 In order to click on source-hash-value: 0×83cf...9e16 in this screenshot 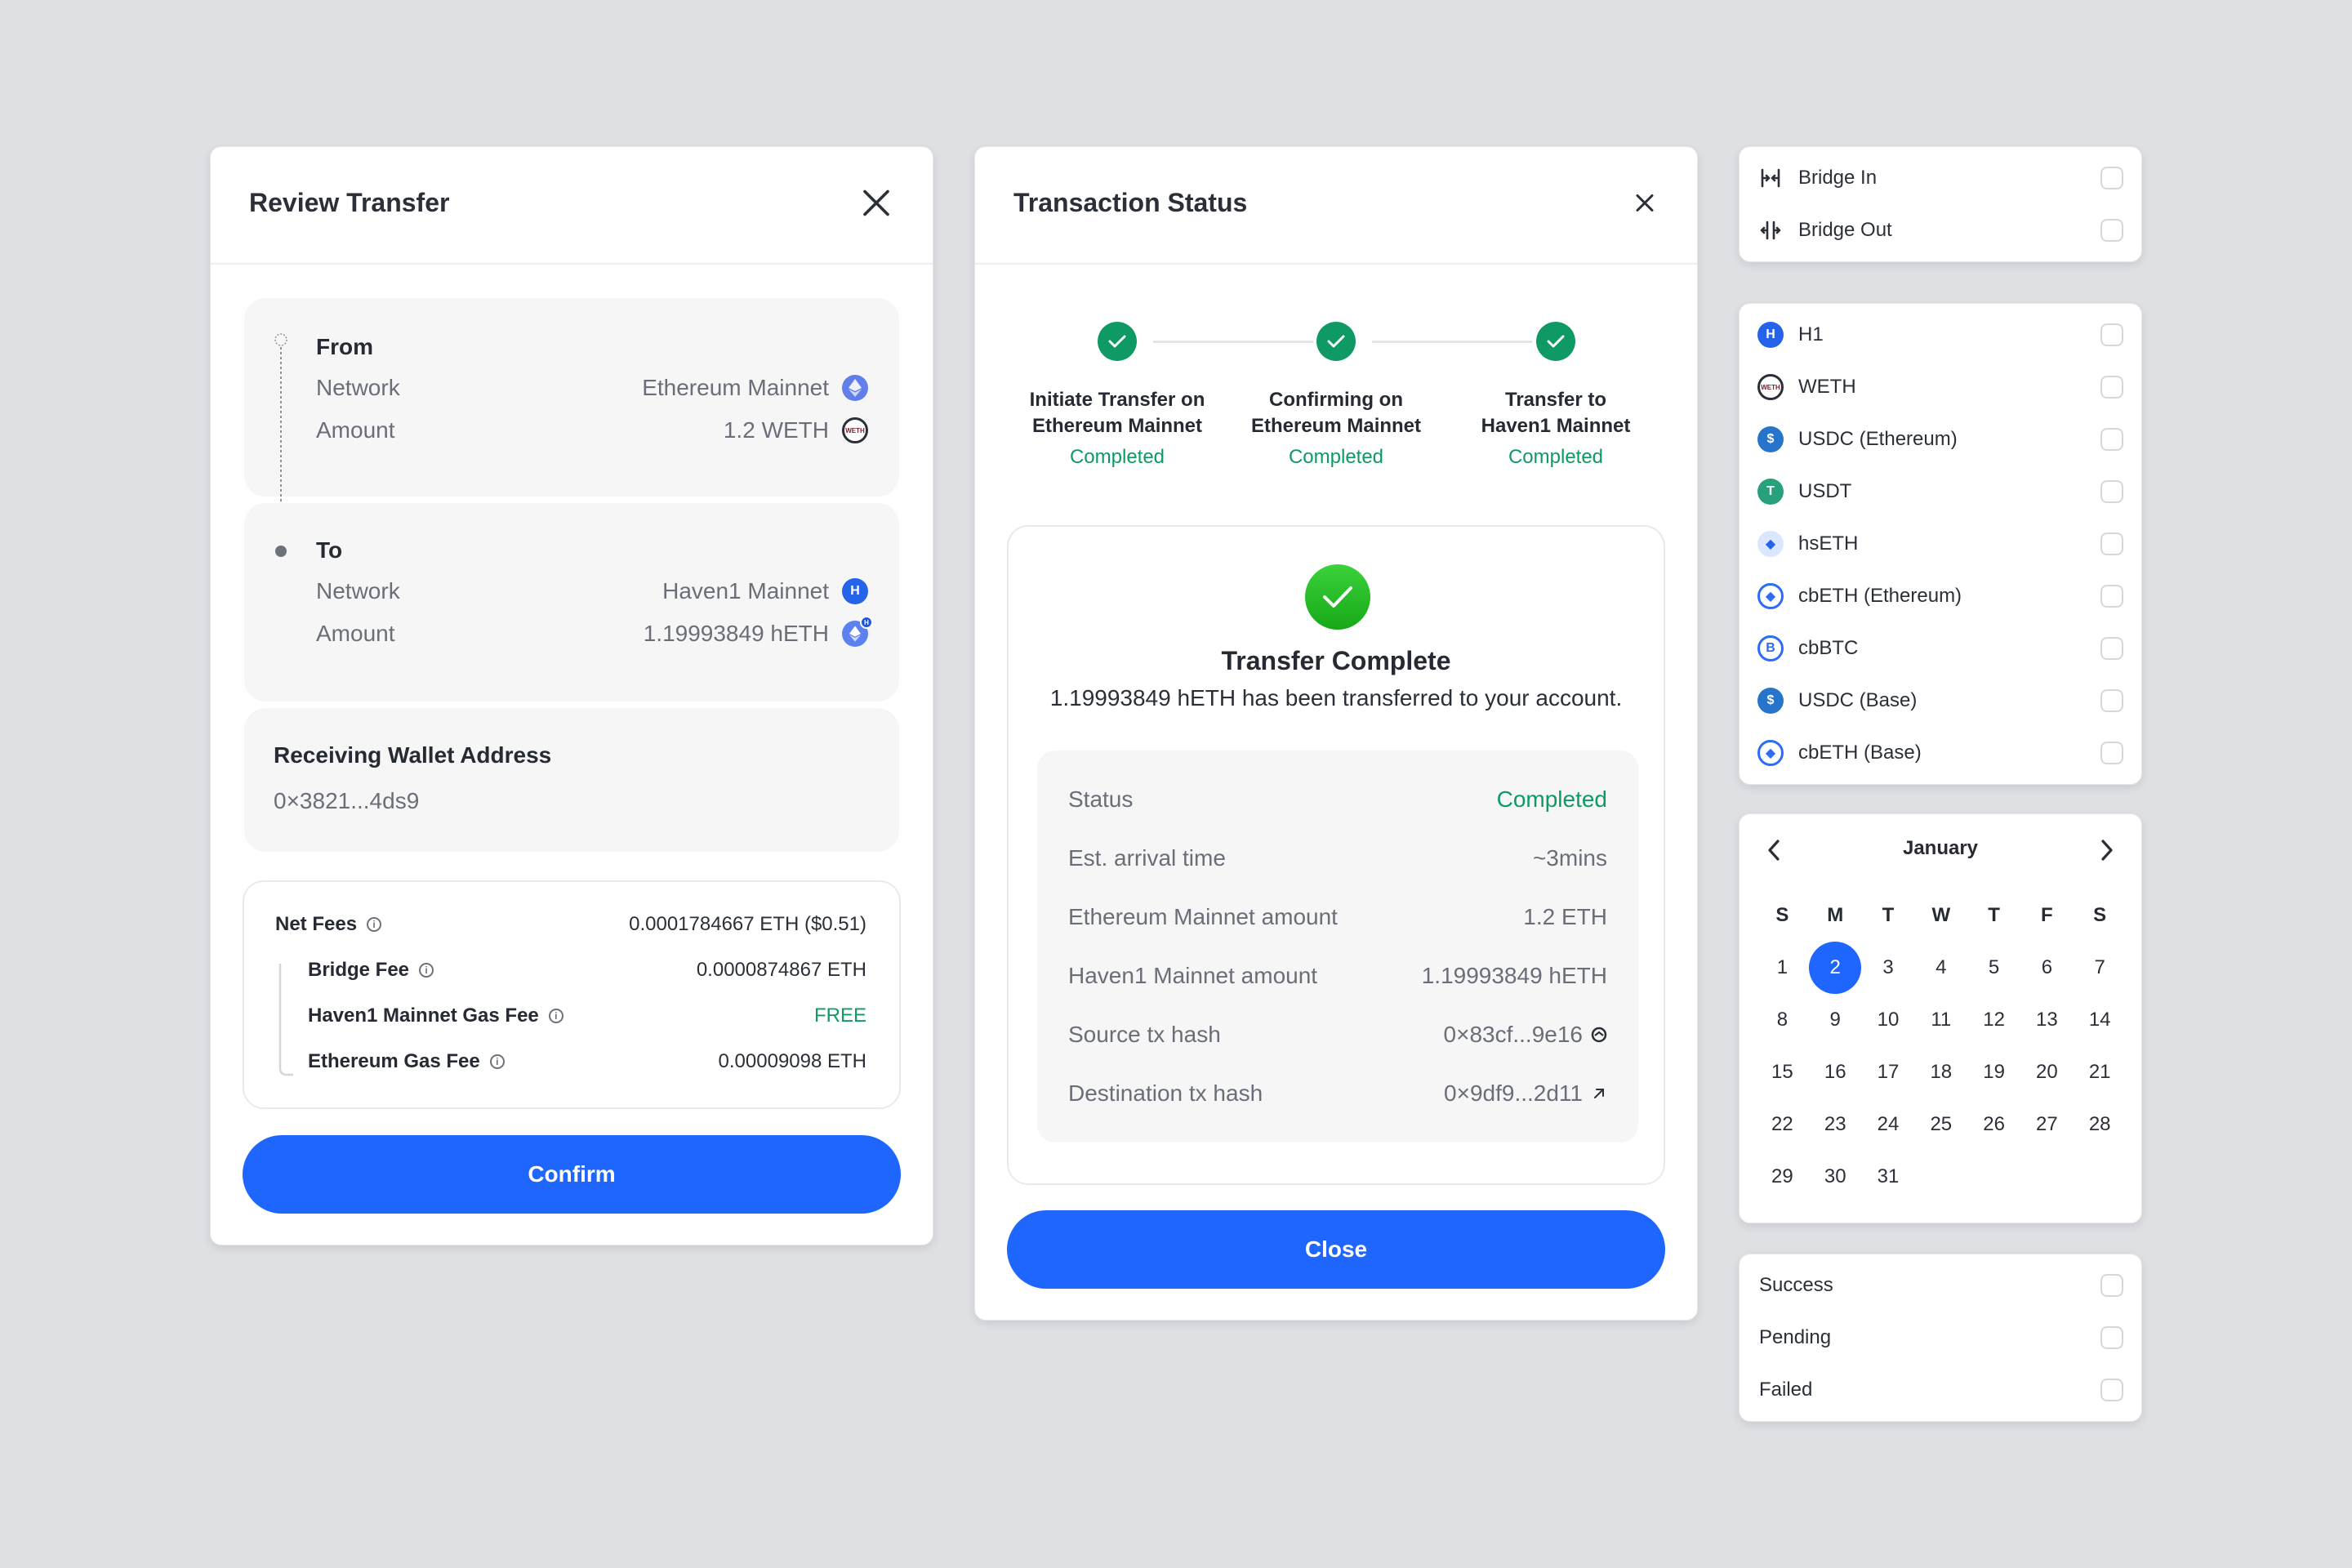, I will do `click(1525, 1035)`.